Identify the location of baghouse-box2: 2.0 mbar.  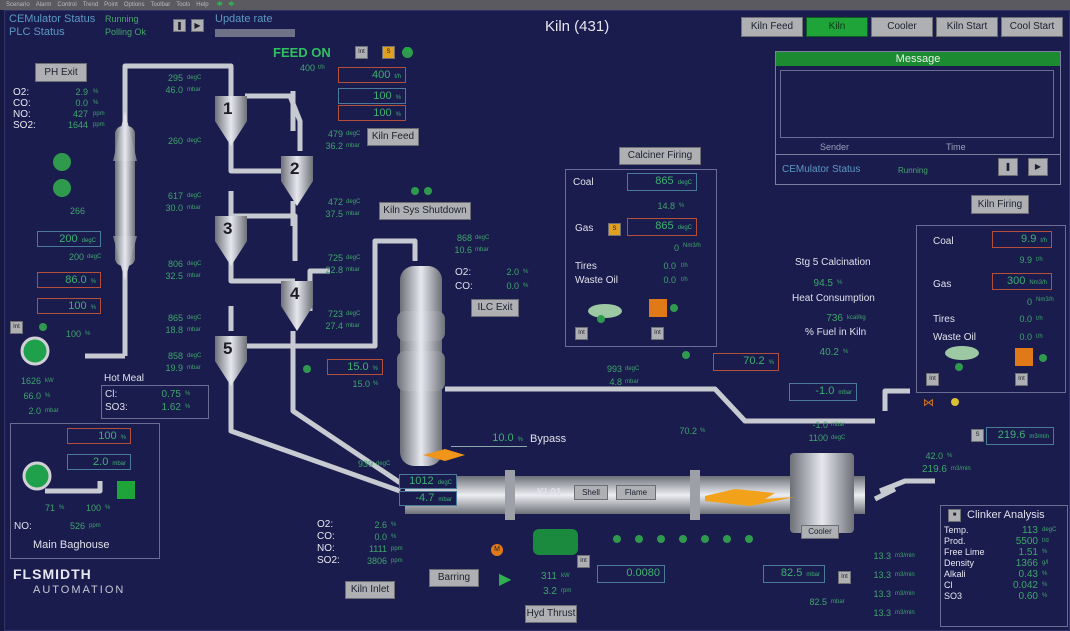
(99, 462).